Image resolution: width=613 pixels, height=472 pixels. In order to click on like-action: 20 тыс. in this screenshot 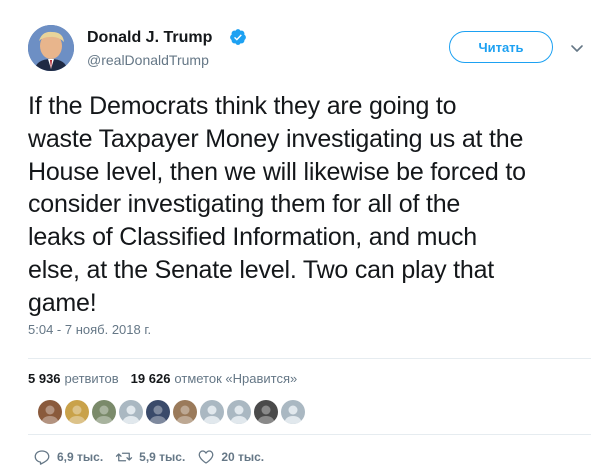, I will do `click(230, 457)`.